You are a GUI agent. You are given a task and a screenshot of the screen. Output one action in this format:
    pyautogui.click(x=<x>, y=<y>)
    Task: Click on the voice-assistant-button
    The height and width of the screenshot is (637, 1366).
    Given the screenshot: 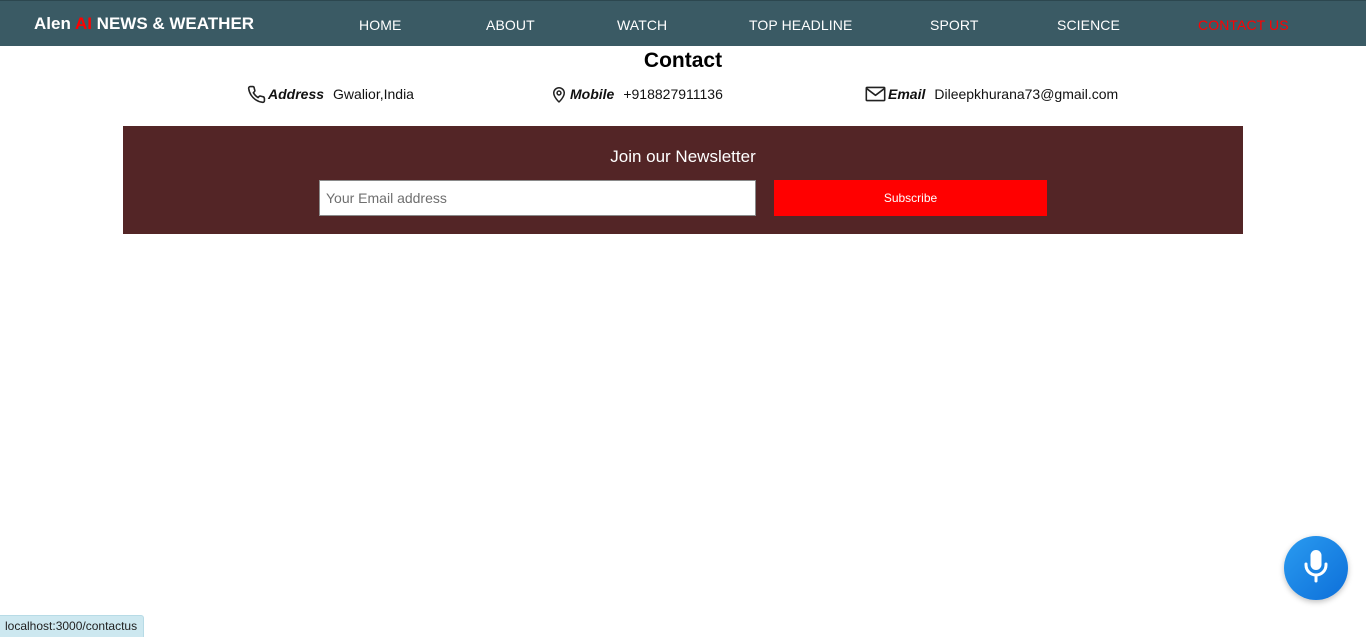 What is the action you would take?
    pyautogui.click(x=1316, y=568)
    